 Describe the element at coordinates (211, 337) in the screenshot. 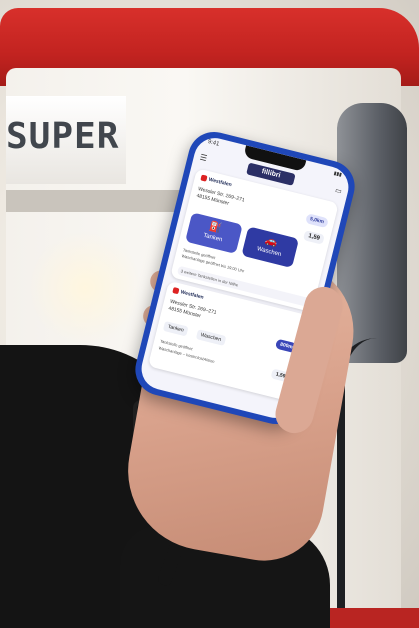

I see `wash-button: Waschen` at that location.